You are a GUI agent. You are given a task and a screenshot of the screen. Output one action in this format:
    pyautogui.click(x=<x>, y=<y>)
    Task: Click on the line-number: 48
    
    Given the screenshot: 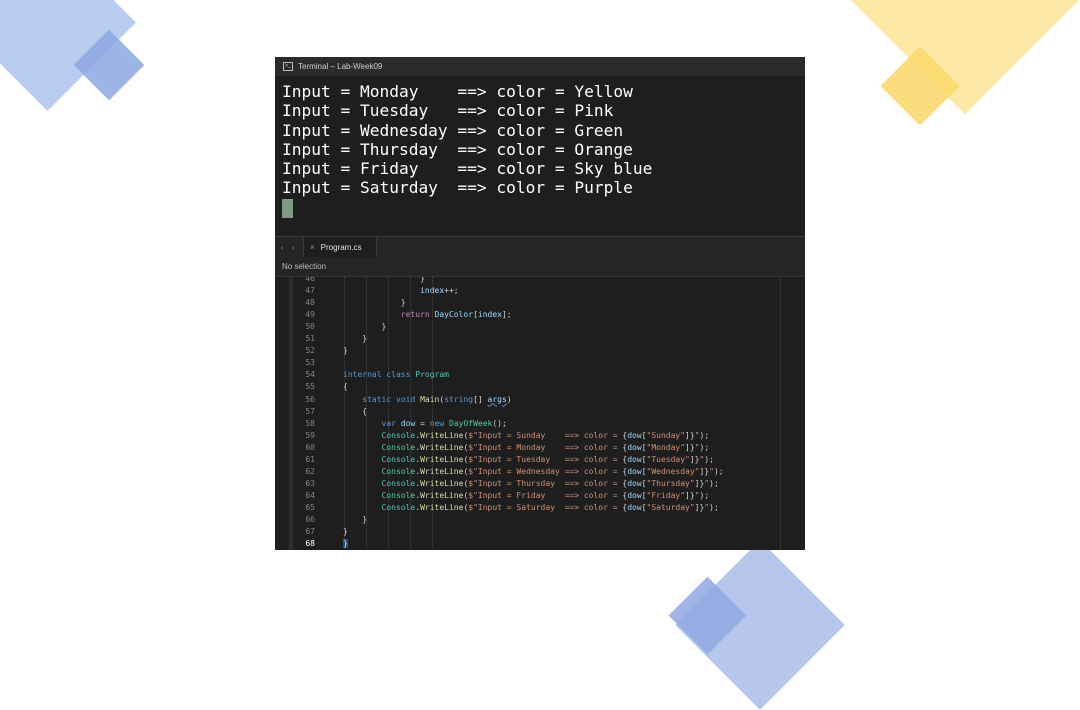 What is the action you would take?
    pyautogui.click(x=310, y=303)
    